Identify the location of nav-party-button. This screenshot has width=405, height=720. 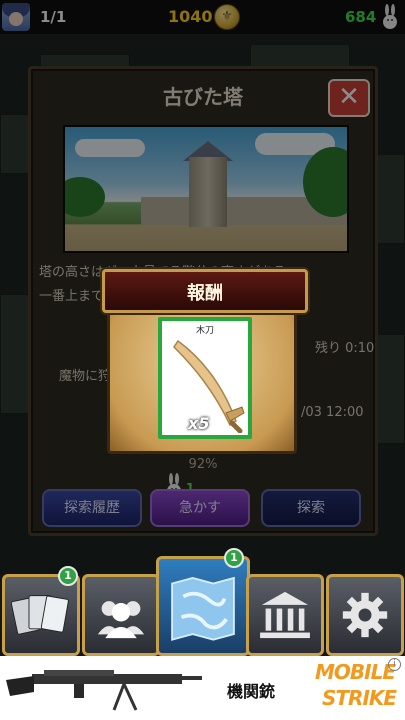
(121, 615).